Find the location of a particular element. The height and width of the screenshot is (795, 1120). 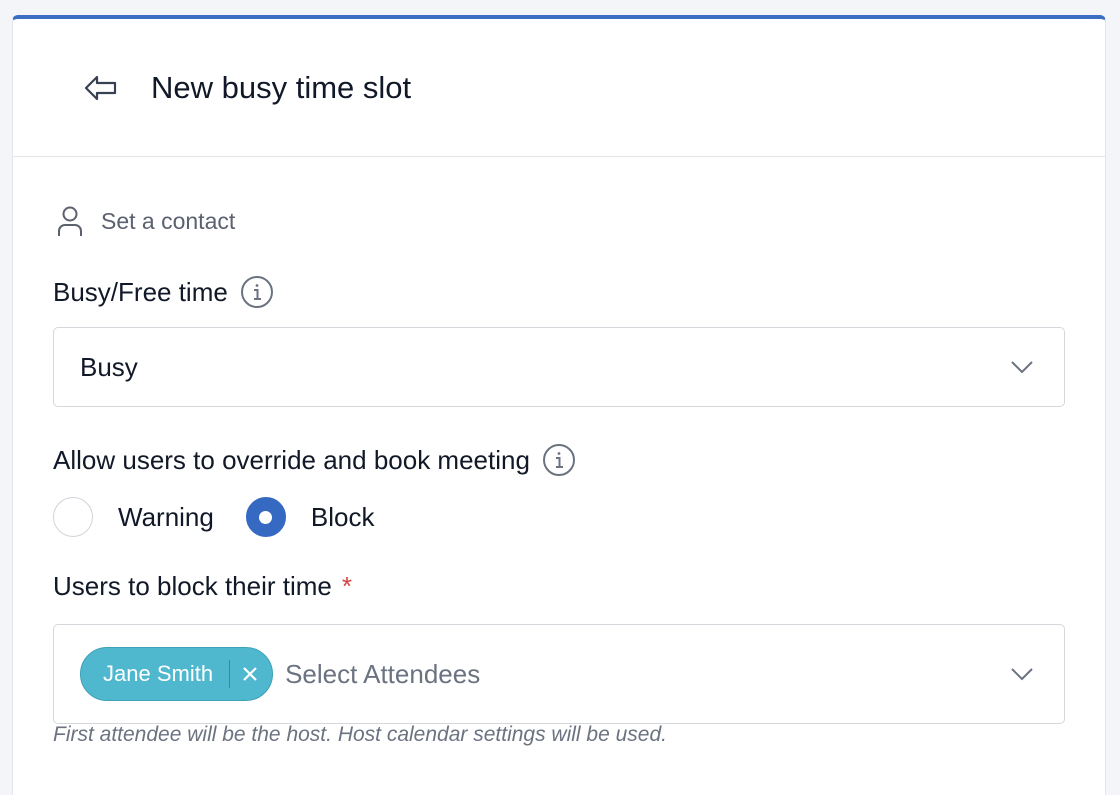

attendees-placeholder: Select Attendees is located at coordinates (383, 673).